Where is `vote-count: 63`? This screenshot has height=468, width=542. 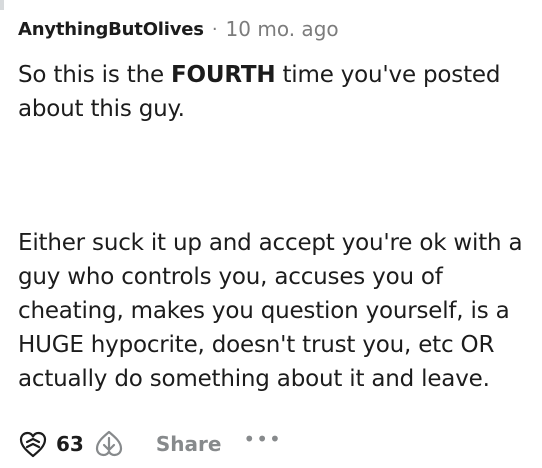 vote-count: 63 is located at coordinates (70, 444).